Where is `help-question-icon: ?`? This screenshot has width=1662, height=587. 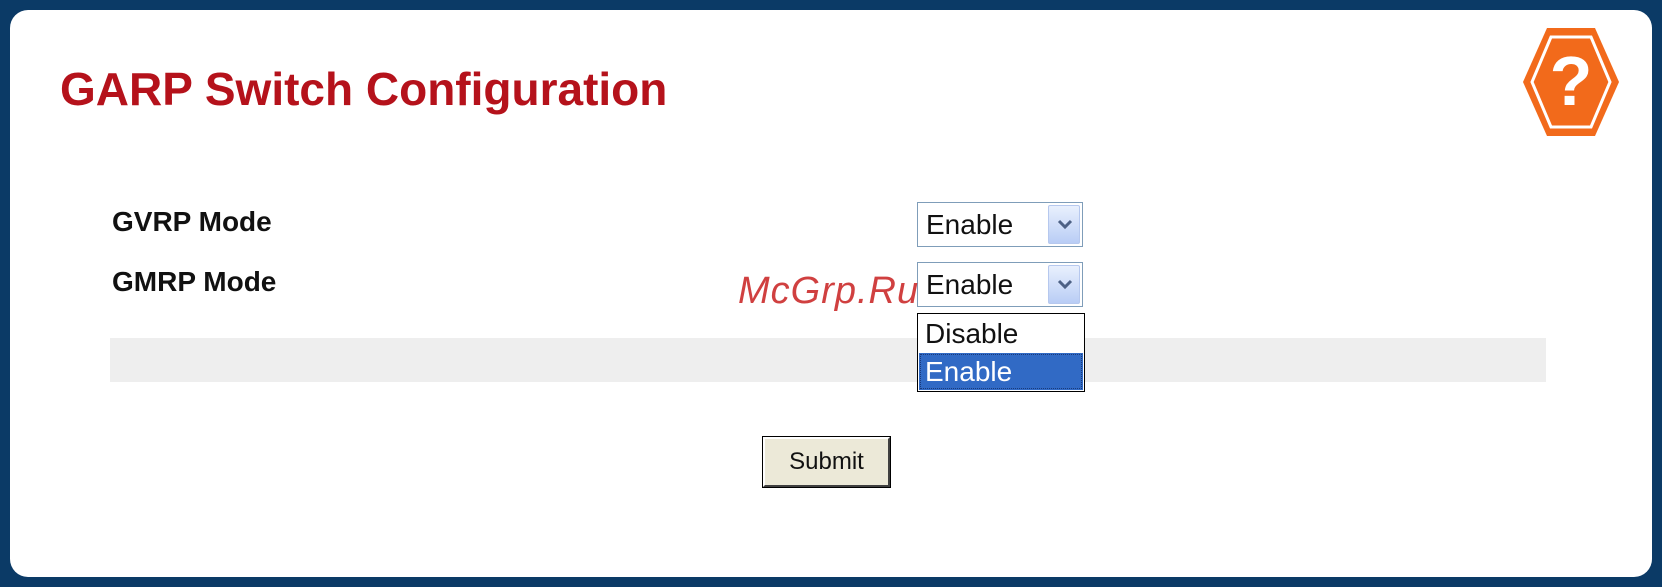 help-question-icon: ? is located at coordinates (1571, 82).